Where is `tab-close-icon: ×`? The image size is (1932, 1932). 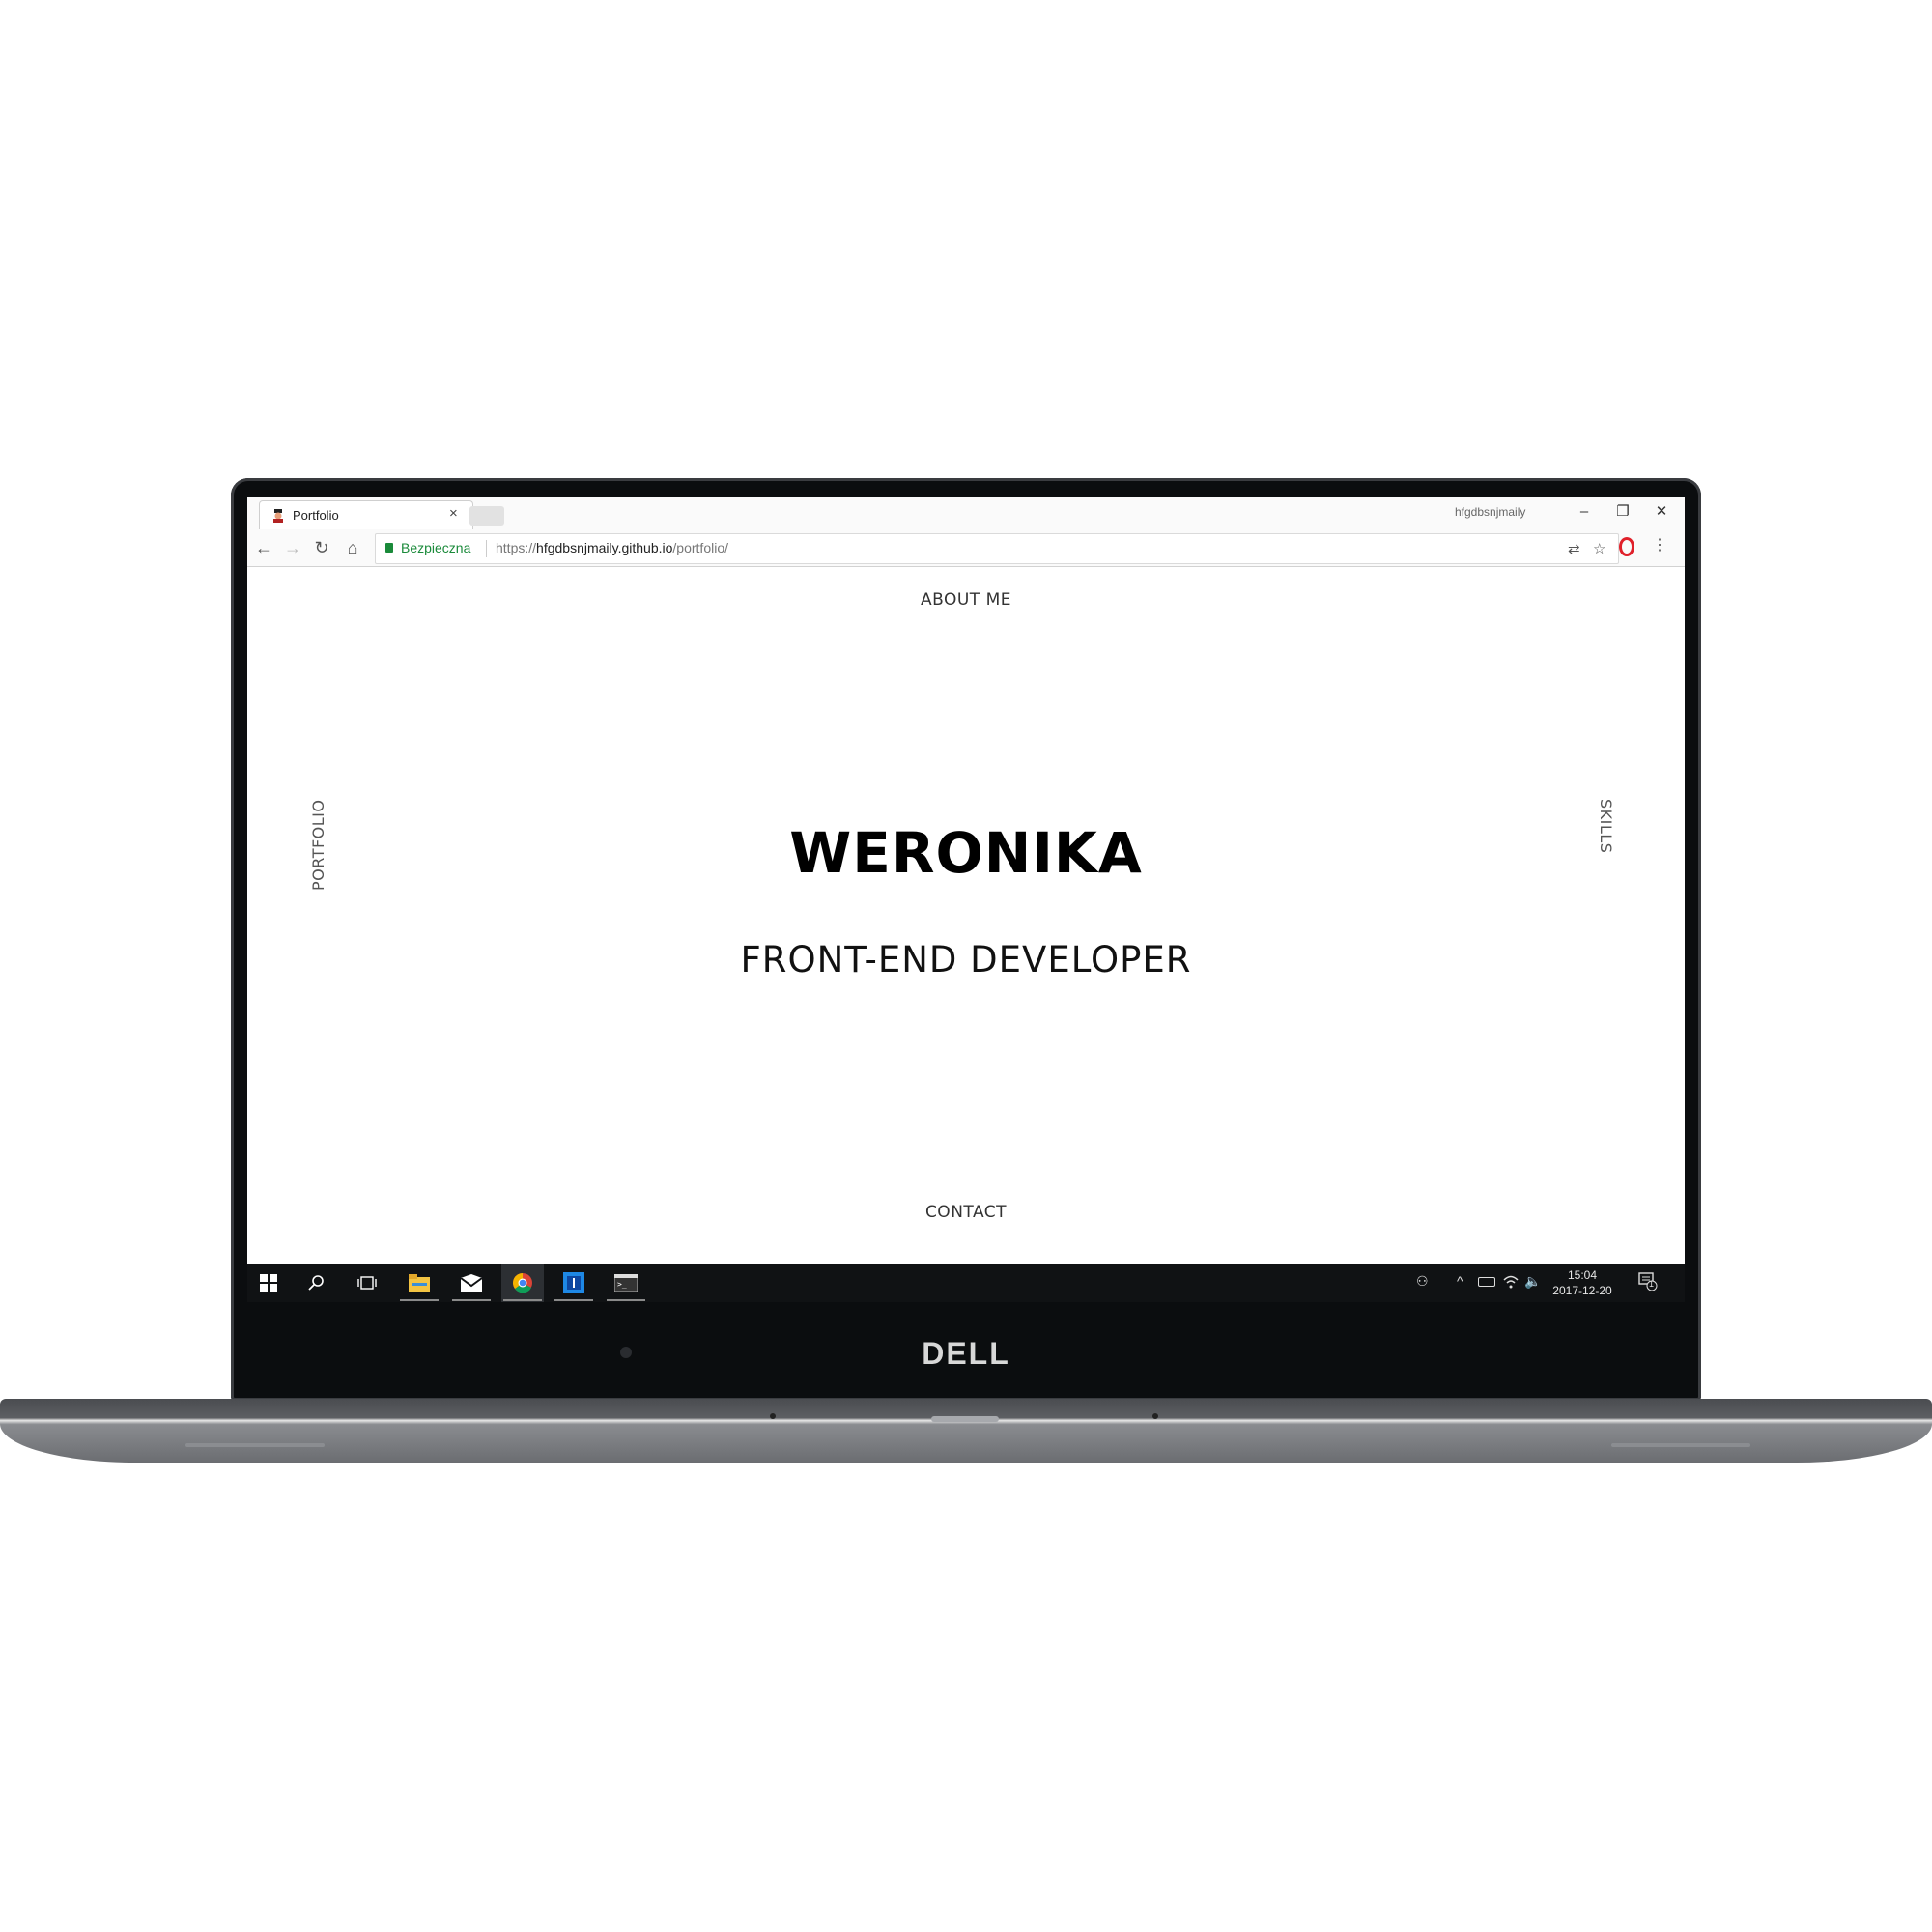
tab-close-icon: × is located at coordinates (453, 513).